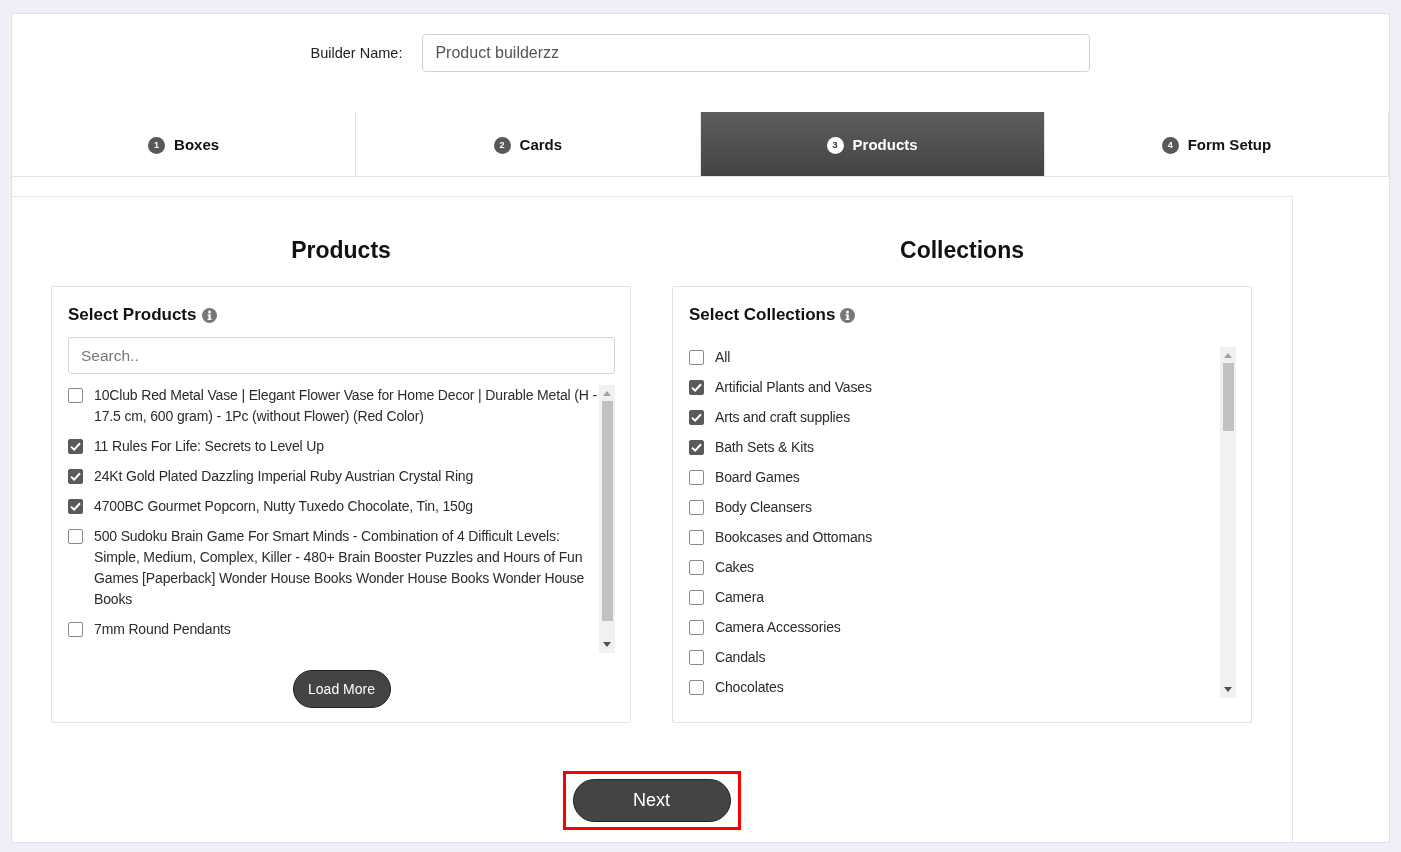  Describe the element at coordinates (793, 387) in the screenshot. I see `checkbox-label: Artificial Plants and Vases` at that location.